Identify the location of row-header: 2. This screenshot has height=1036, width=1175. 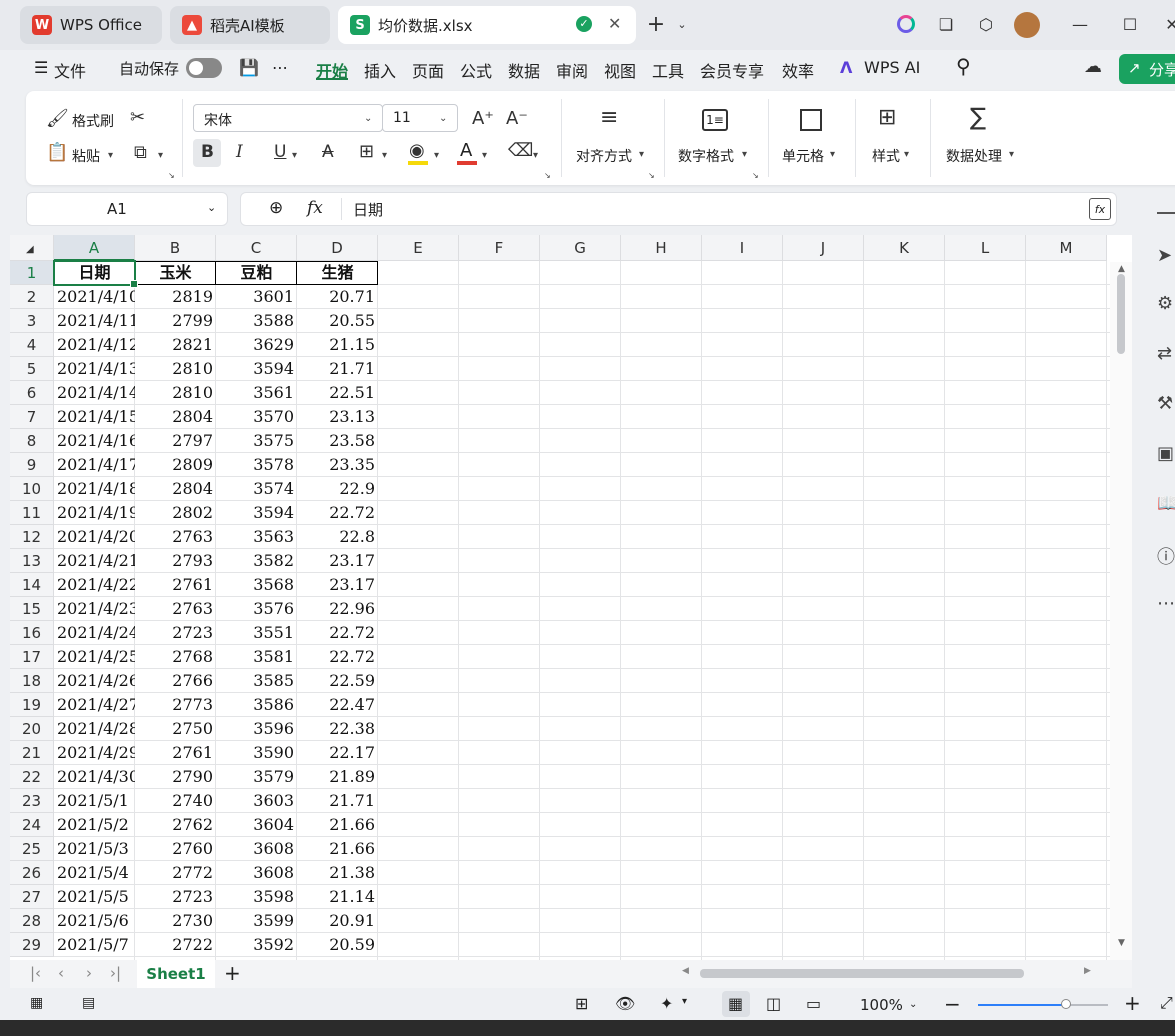
(32, 297).